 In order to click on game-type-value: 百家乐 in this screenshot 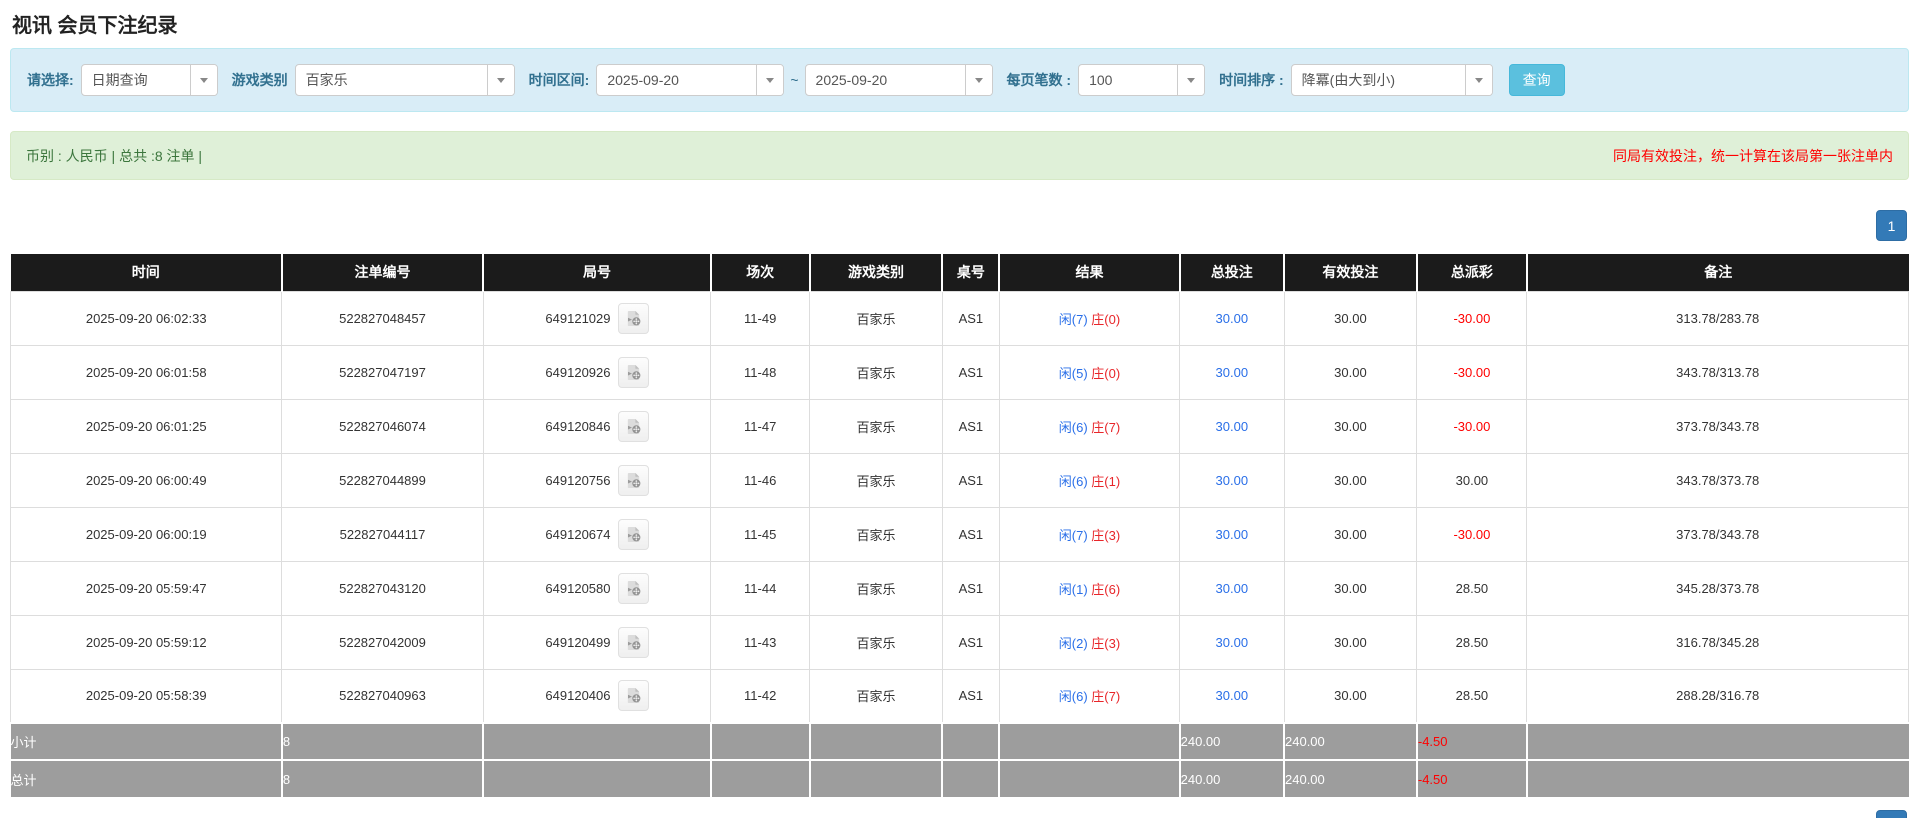, I will do `click(326, 80)`.